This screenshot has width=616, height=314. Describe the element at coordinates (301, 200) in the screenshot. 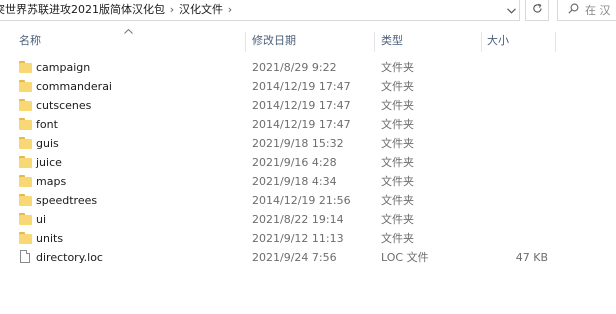

I see `file-modified-date: 2014/12/19 21:56` at that location.